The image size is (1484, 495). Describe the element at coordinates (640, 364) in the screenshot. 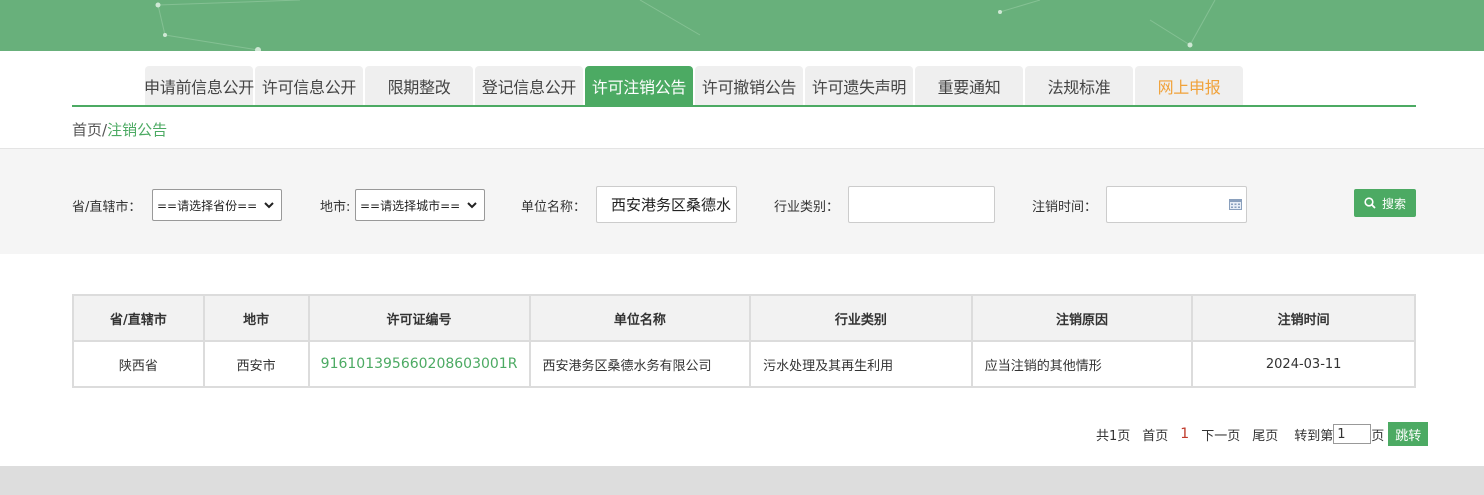

I see `cell-unit-name: 西安港务区桑德水务有限公司` at that location.